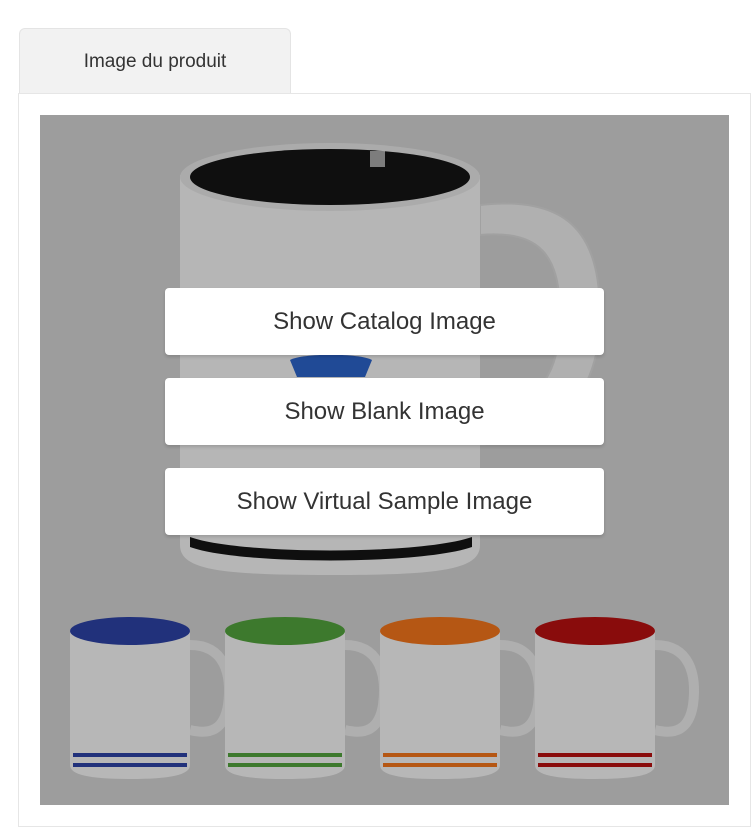  I want to click on show-blank-image-button: Show Blank Image, so click(384, 411).